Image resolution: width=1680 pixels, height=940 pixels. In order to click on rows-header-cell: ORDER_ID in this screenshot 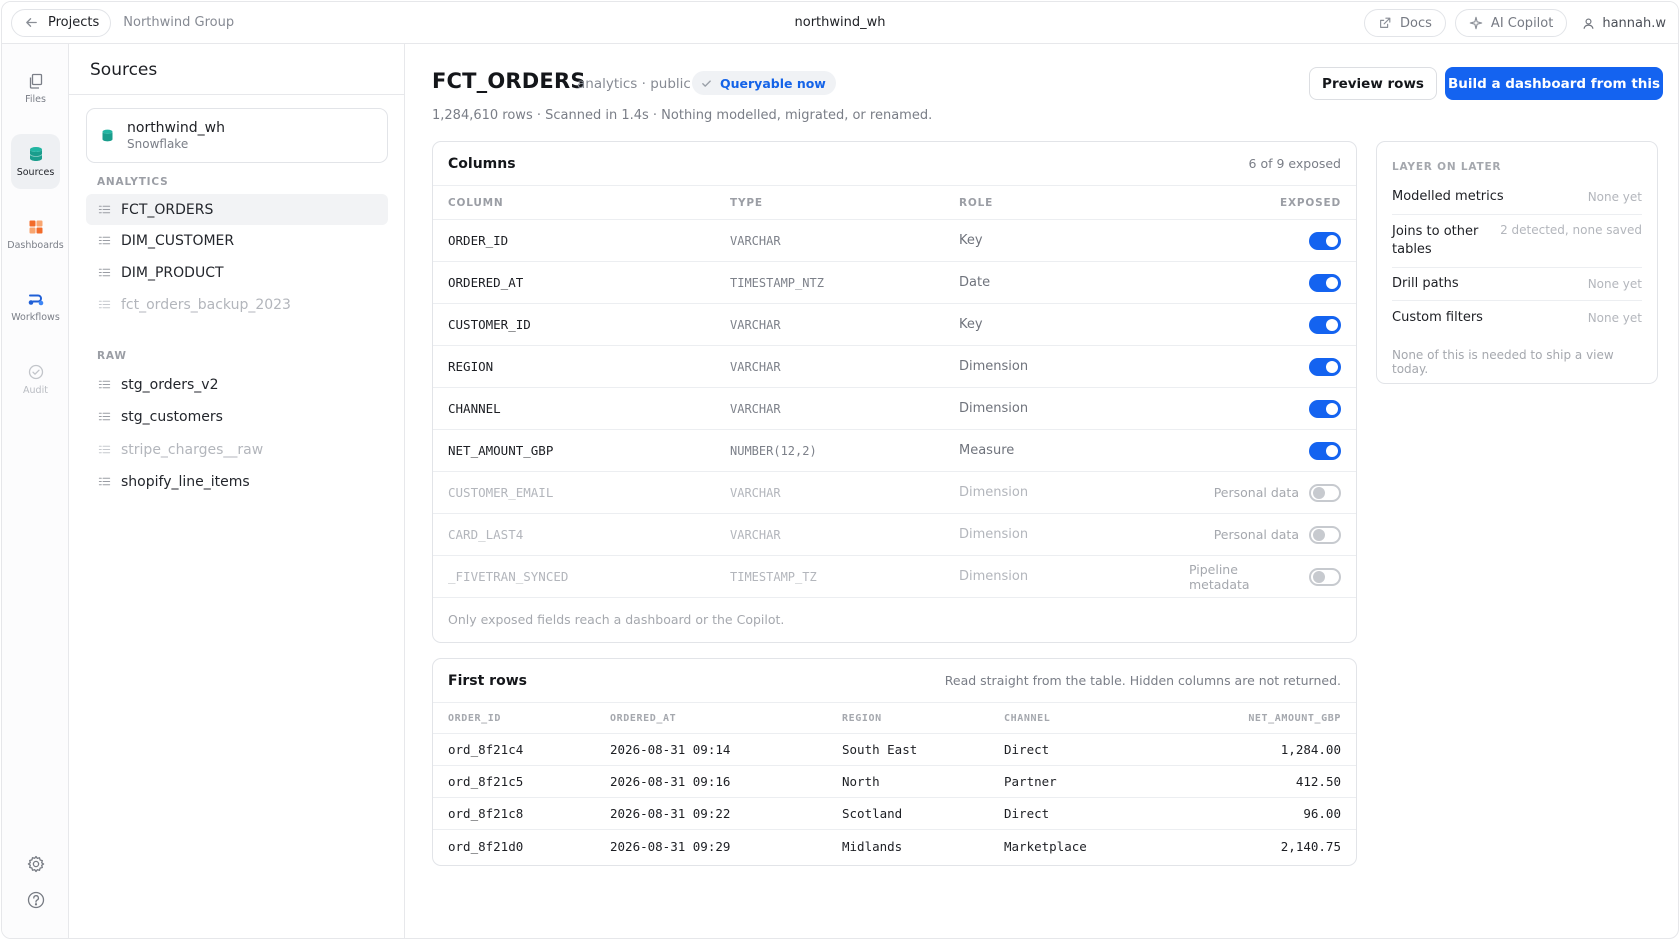, I will do `click(474, 718)`.